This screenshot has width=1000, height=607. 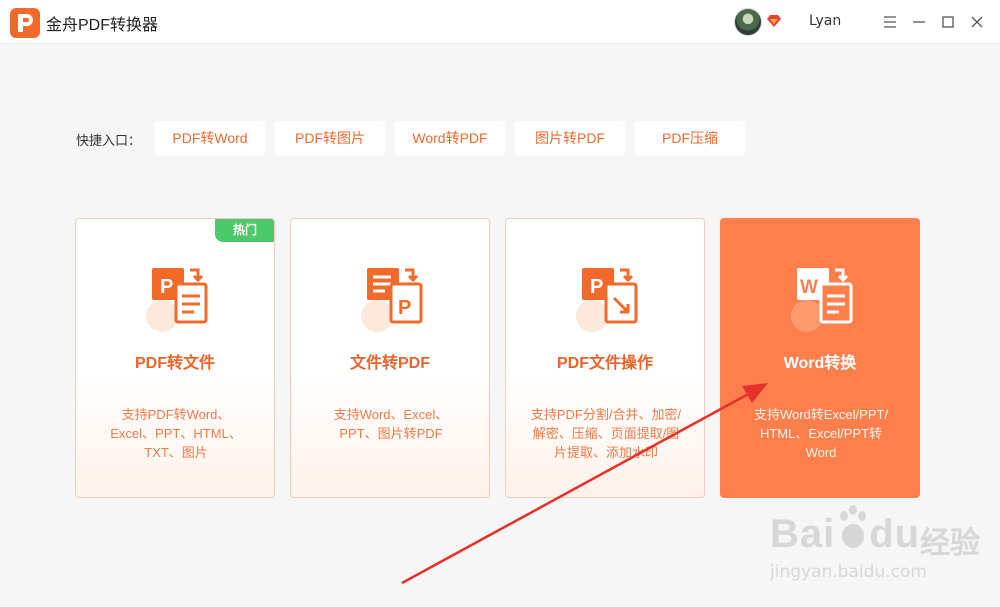 I want to click on watermark-url: jingyan.baidu.com, so click(x=848, y=572).